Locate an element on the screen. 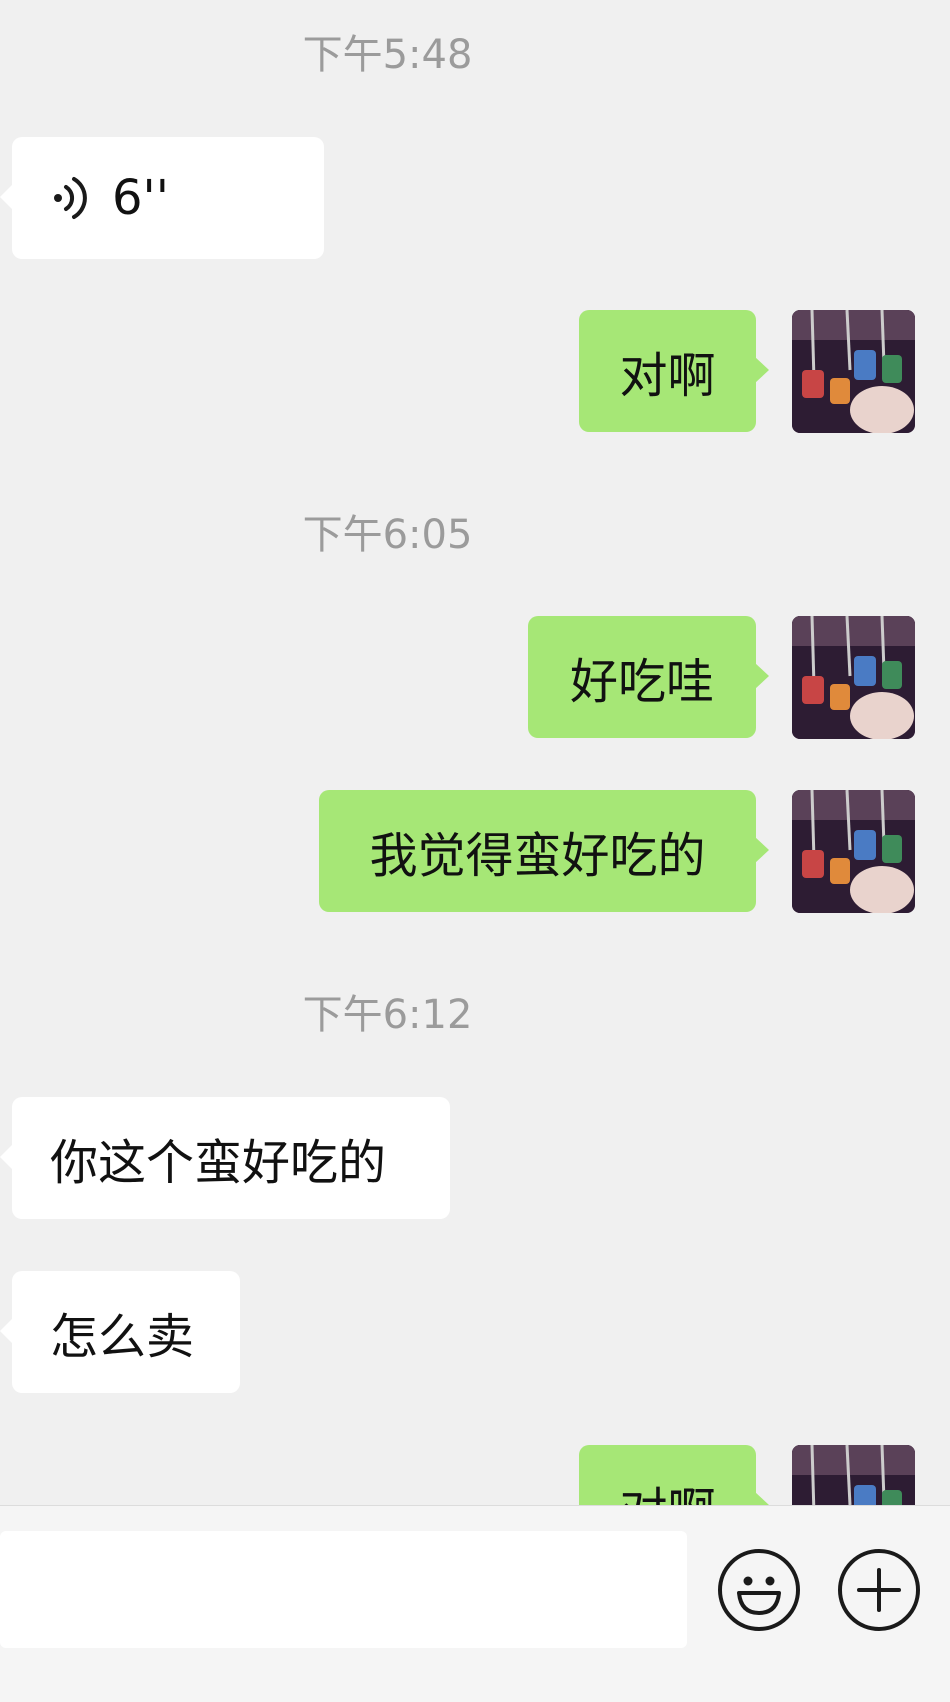  emoji-smile-icon is located at coordinates (759, 1595).